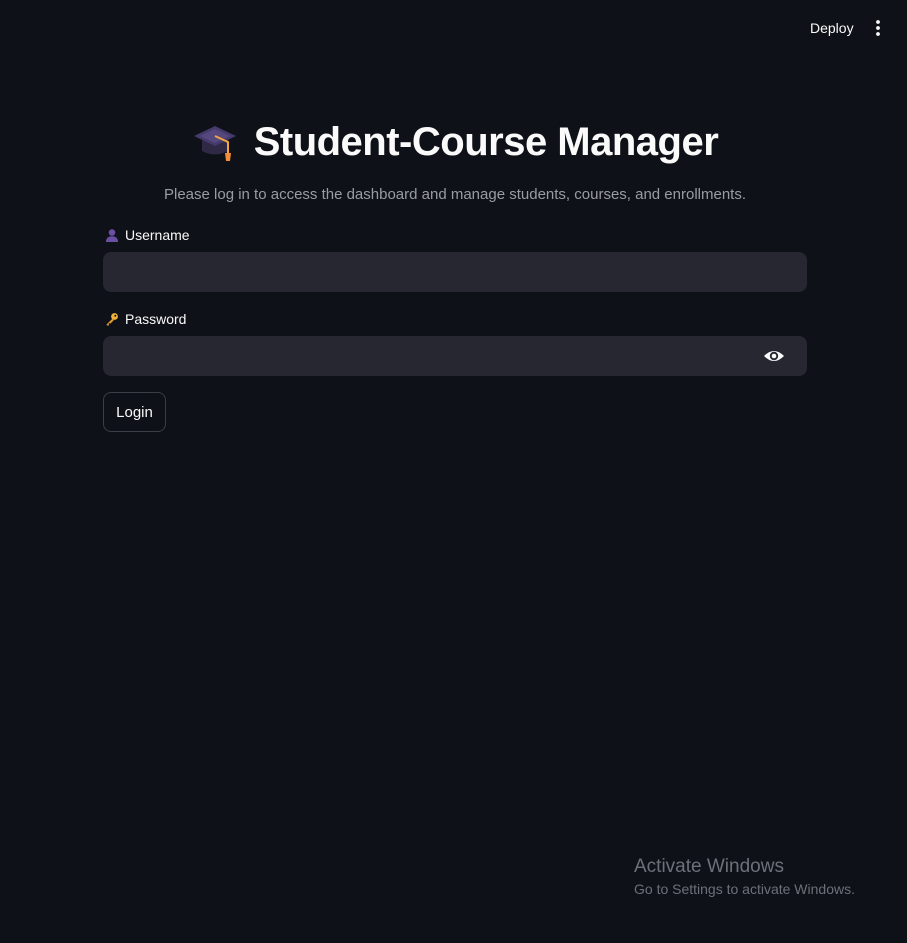 This screenshot has width=907, height=943. I want to click on password-input, so click(455, 356).